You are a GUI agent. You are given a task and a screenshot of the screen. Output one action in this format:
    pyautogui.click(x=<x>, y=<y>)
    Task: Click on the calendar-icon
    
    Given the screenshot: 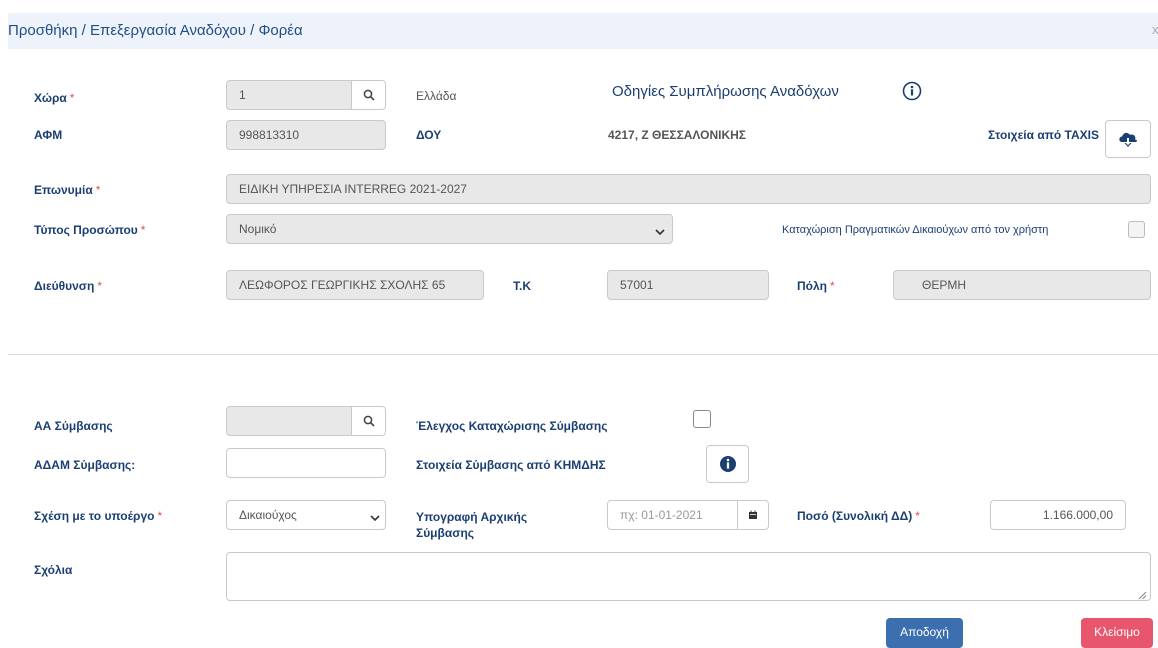 What is the action you would take?
    pyautogui.click(x=753, y=514)
    